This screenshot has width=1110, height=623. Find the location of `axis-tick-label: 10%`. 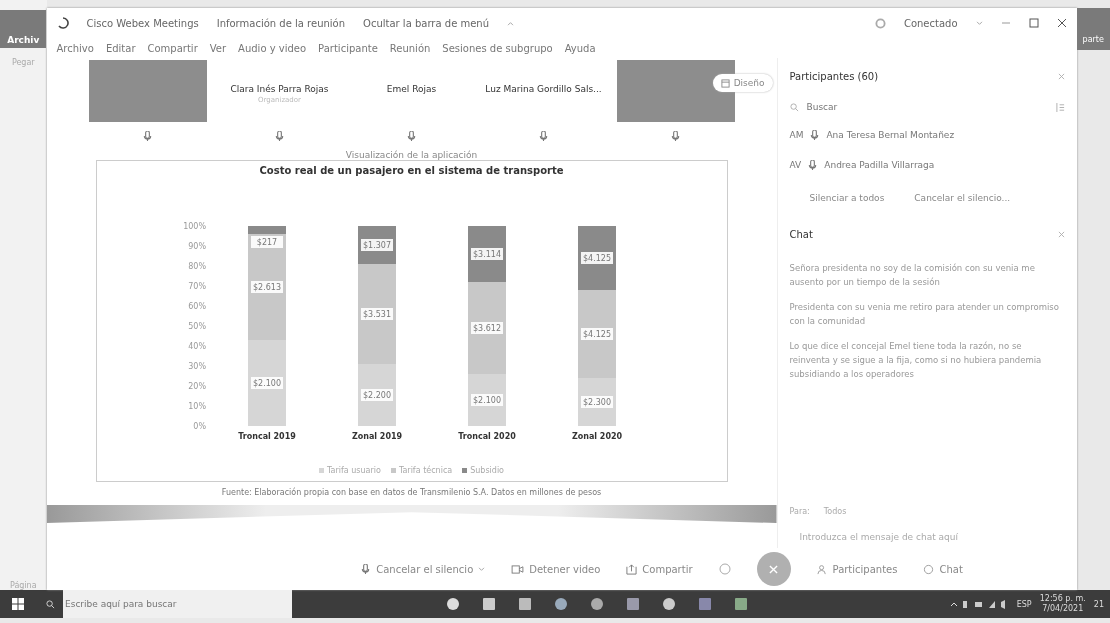

axis-tick-label: 10% is located at coordinates (196, 406).